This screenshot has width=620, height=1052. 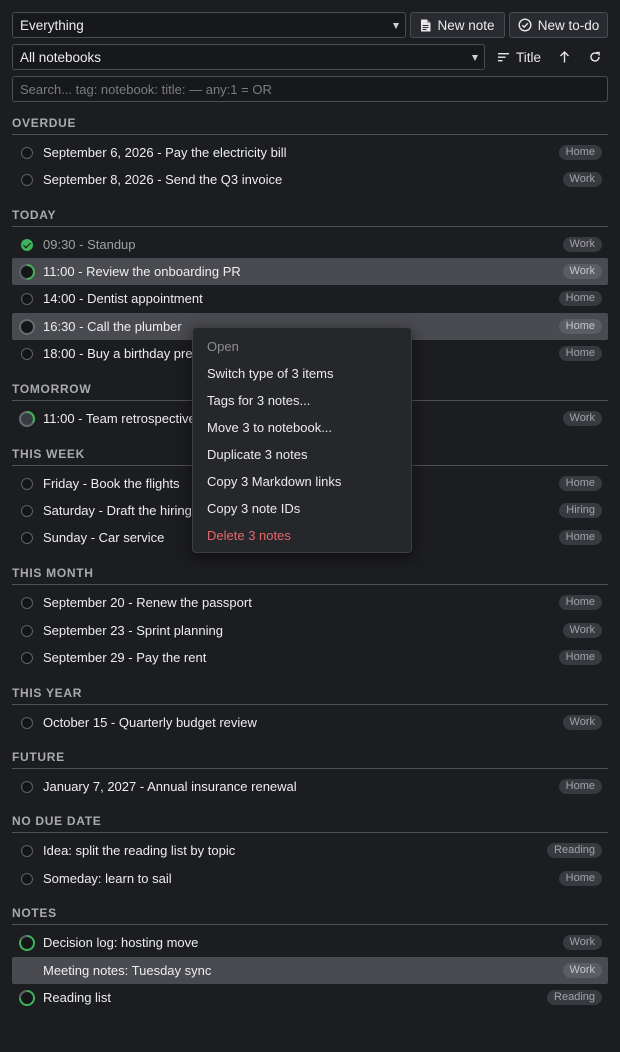 I want to click on menu-item-copy-markdown-links: Copy 3 Markdown links, so click(x=302, y=481).